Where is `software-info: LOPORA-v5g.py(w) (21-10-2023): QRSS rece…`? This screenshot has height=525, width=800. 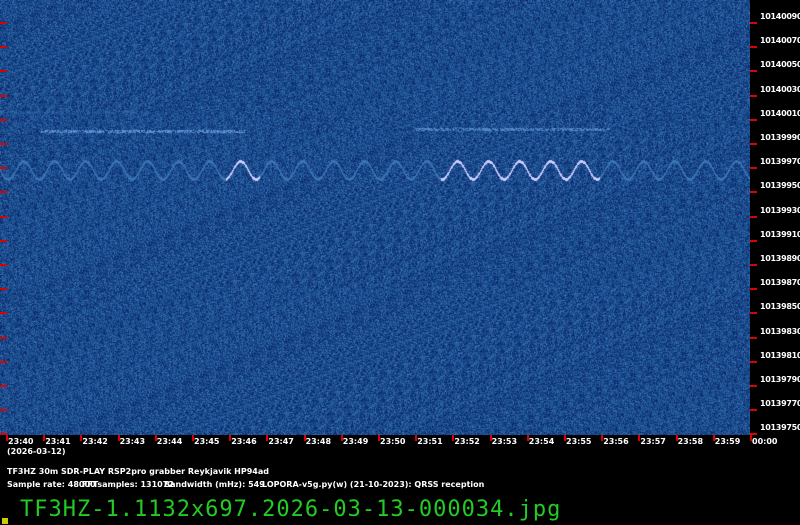
software-info: LOPORA-v5g.py(w) (21-10-2023): QRSS rece… is located at coordinates (373, 484).